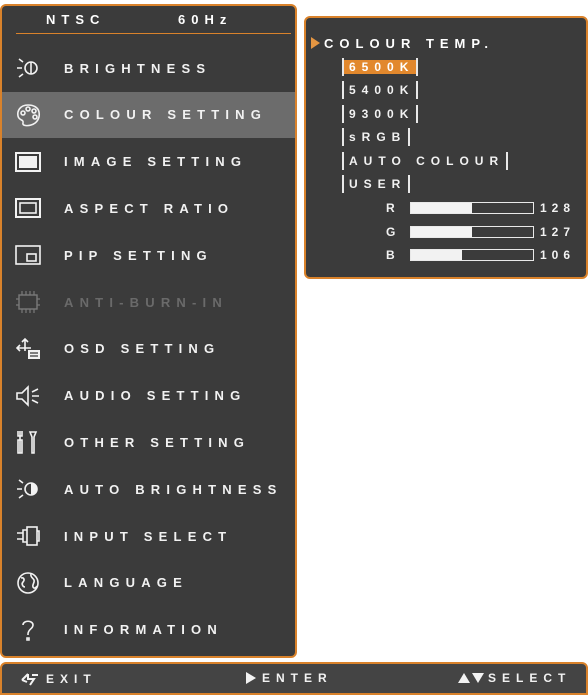 The image size is (588, 695). I want to click on option-label: 6500K, so click(380, 67).